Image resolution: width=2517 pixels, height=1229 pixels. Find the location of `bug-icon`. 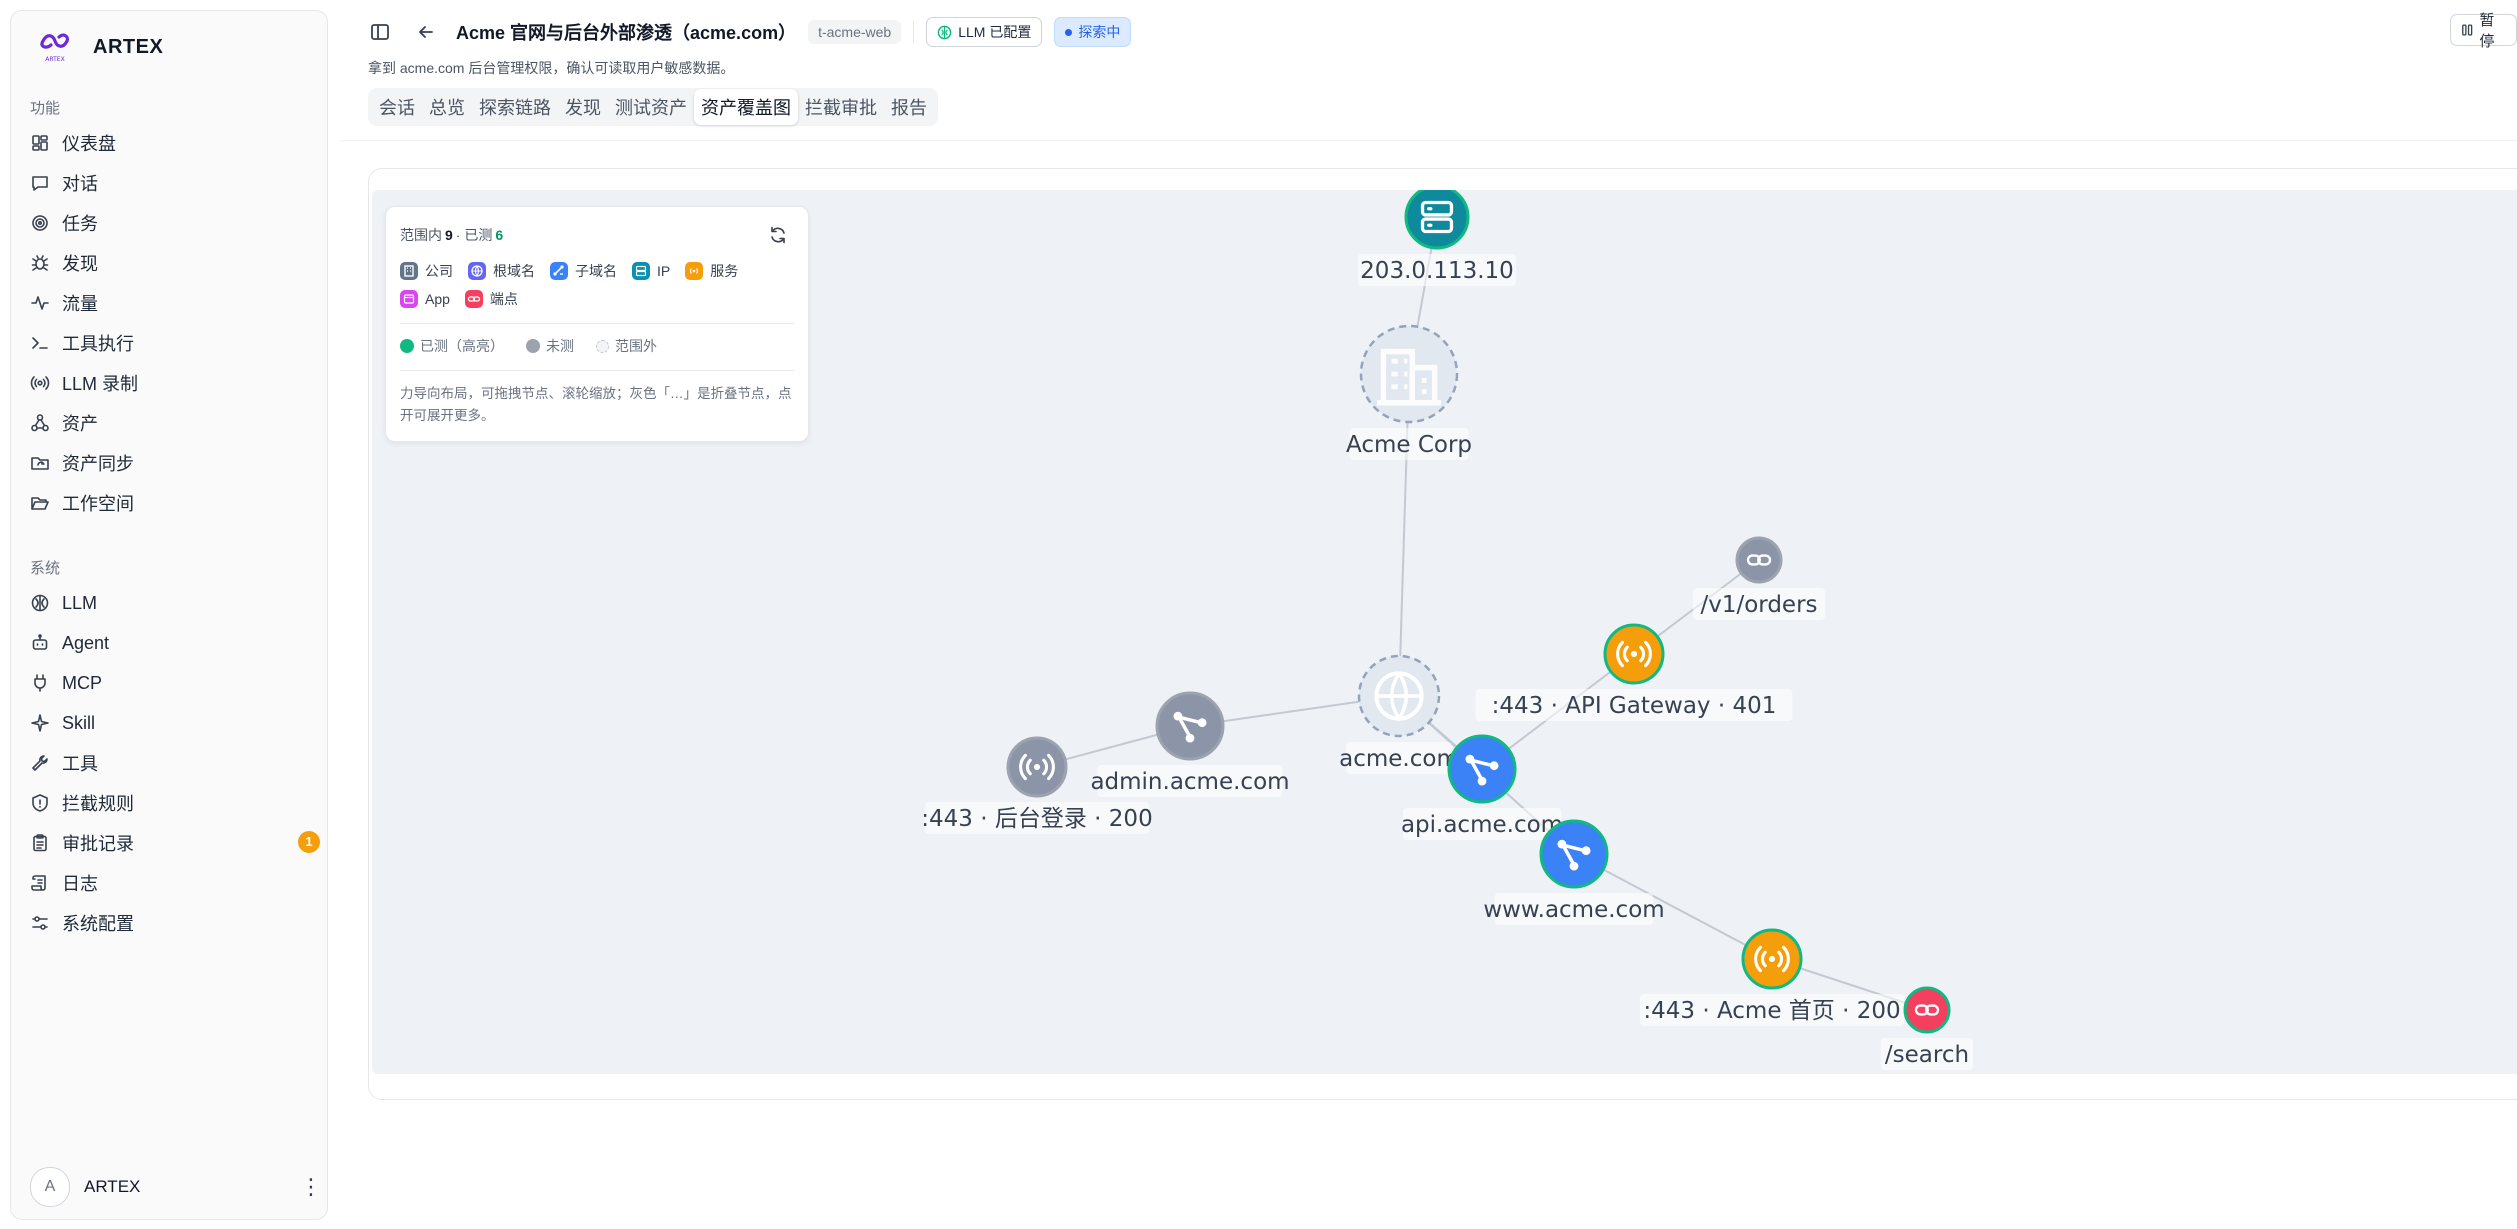

bug-icon is located at coordinates (40, 263).